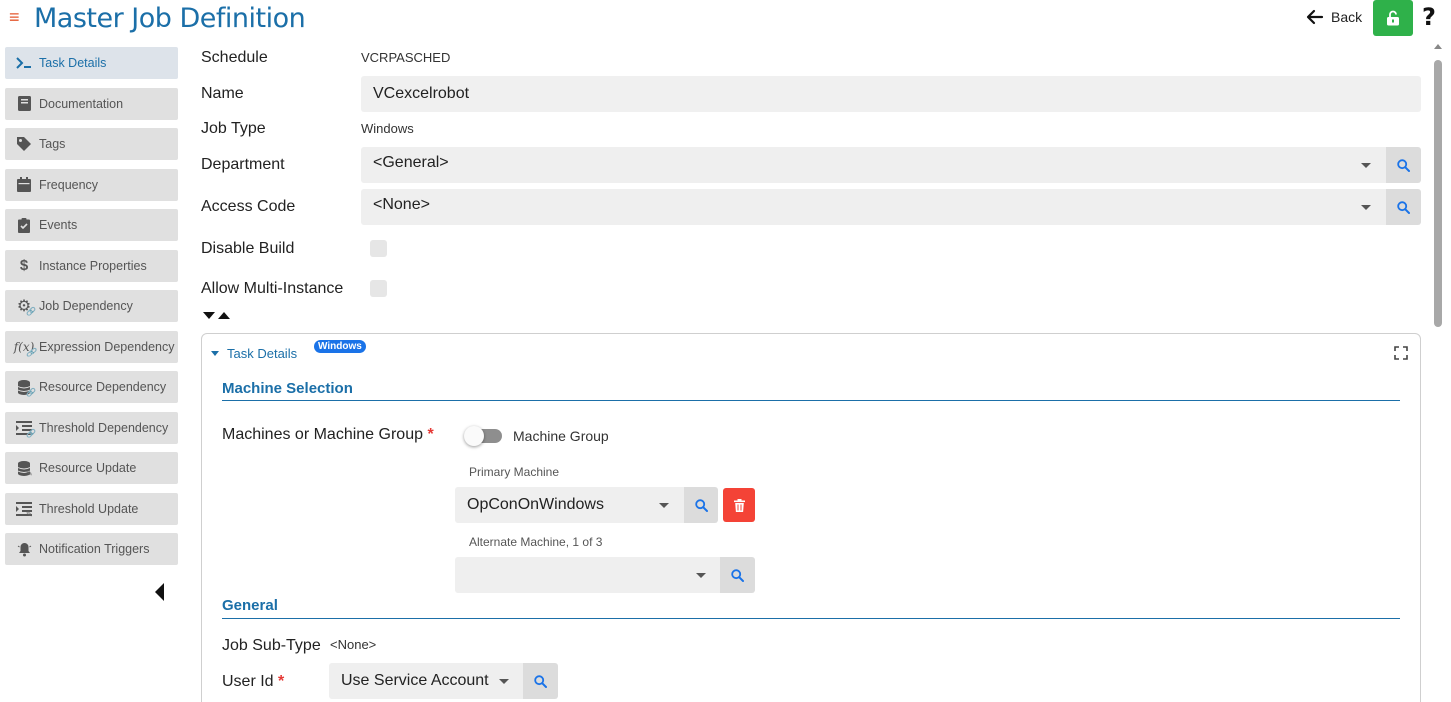 The image size is (1451, 702). I want to click on user-id-value: Use Service Account, so click(415, 680).